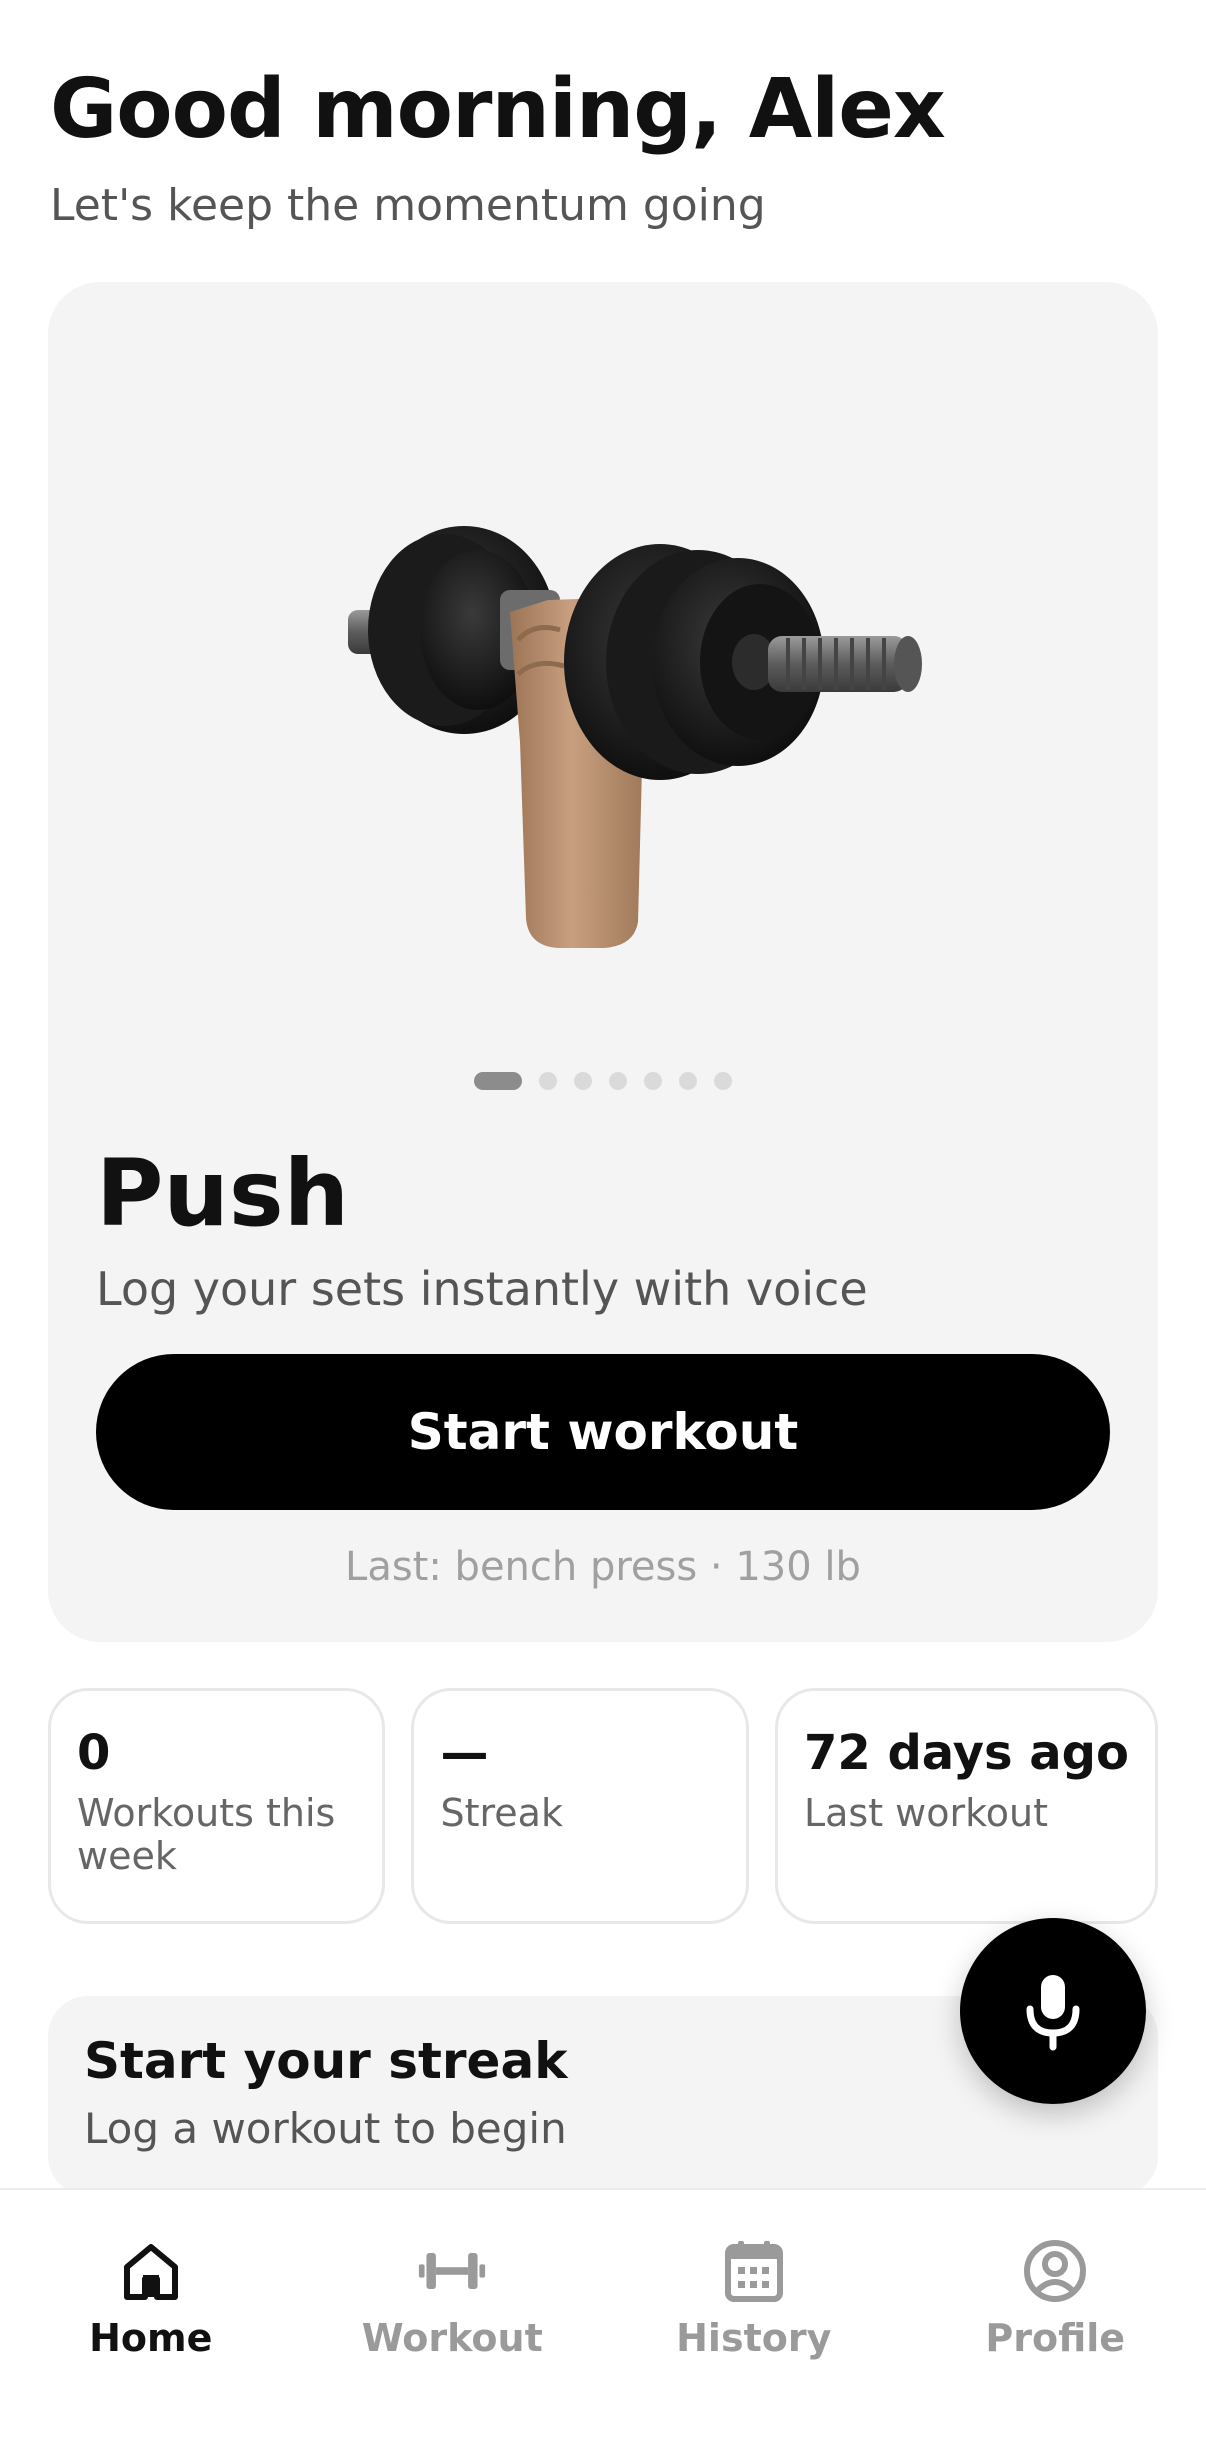  I want to click on greeting-subtitle: Let's keep the momentum going, so click(408, 205).